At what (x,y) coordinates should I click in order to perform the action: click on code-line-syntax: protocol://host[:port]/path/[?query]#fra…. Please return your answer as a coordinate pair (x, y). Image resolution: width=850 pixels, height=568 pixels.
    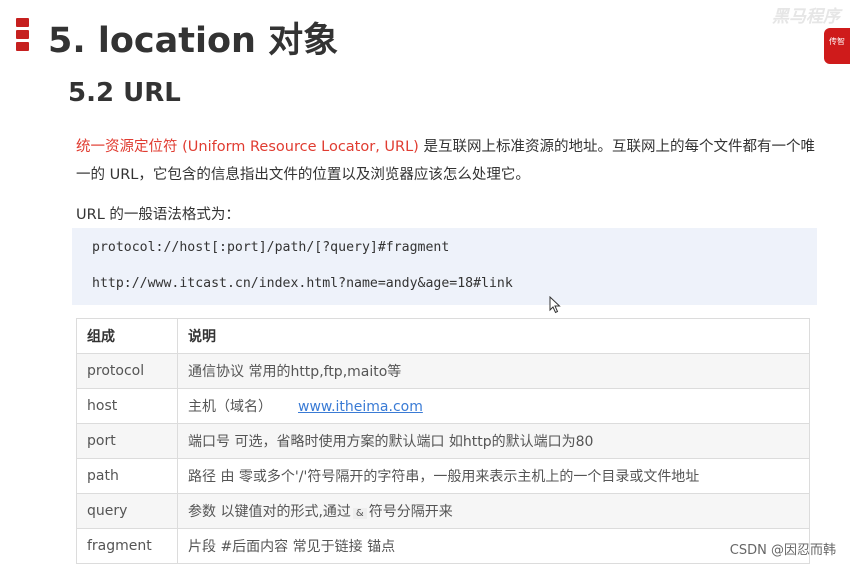
    Looking at the image, I should click on (271, 247).